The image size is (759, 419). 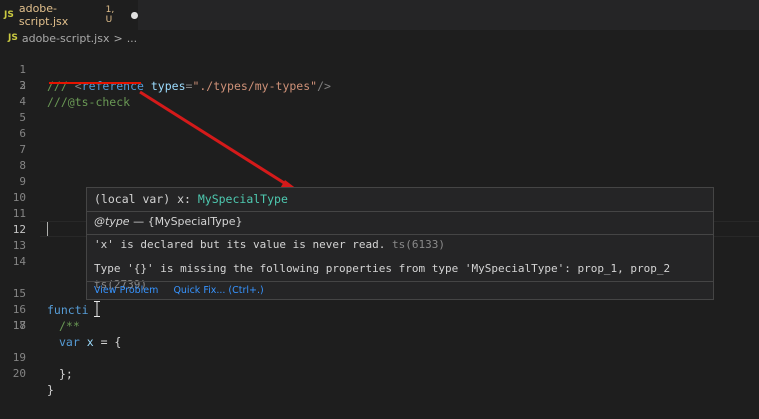 I want to click on line-number: 12, so click(x=19, y=229).